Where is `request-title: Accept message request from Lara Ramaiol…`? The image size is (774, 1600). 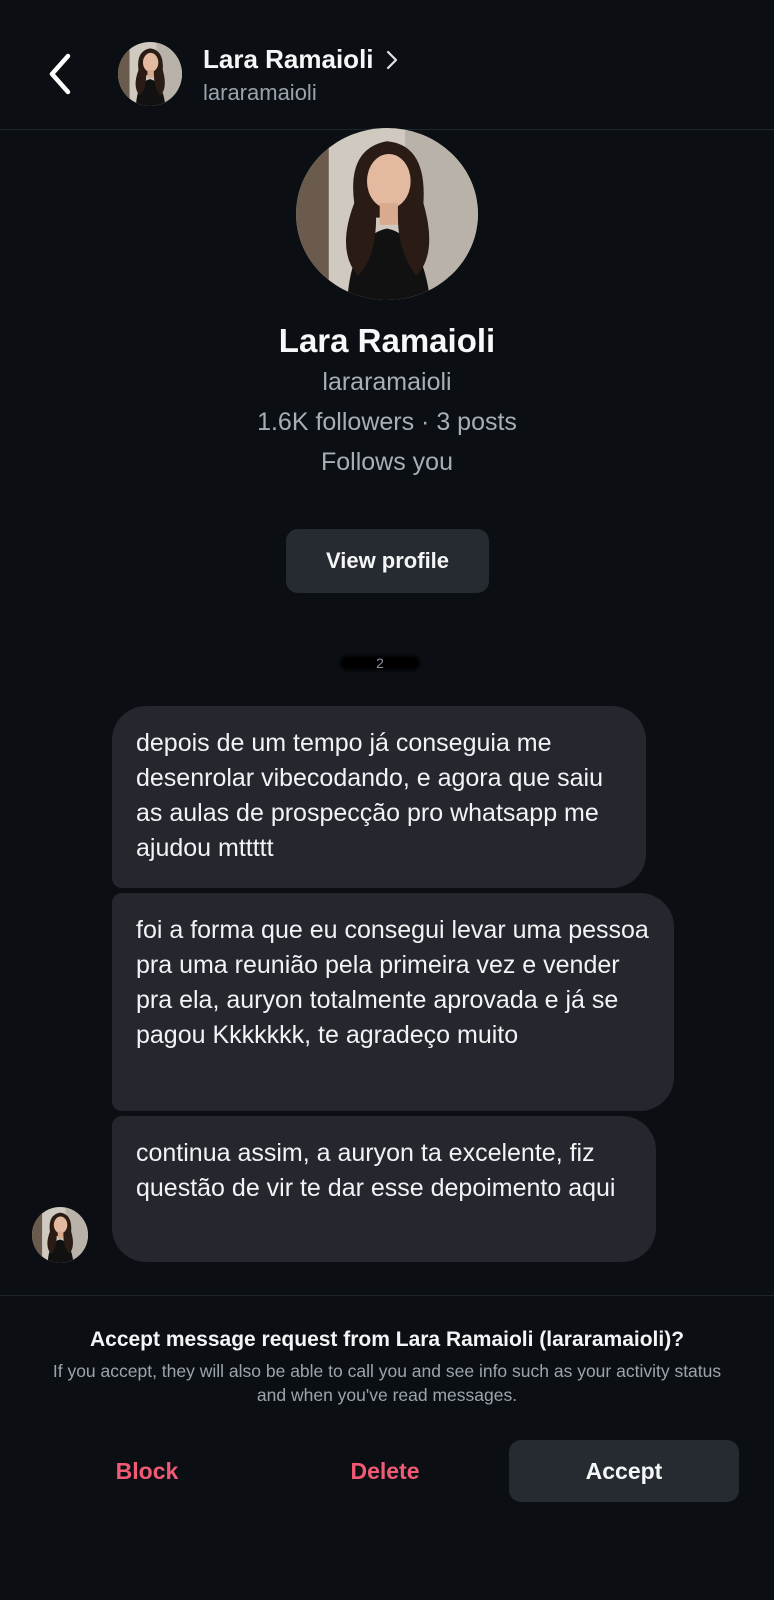 request-title: Accept message request from Lara Ramaiol… is located at coordinates (387, 1339).